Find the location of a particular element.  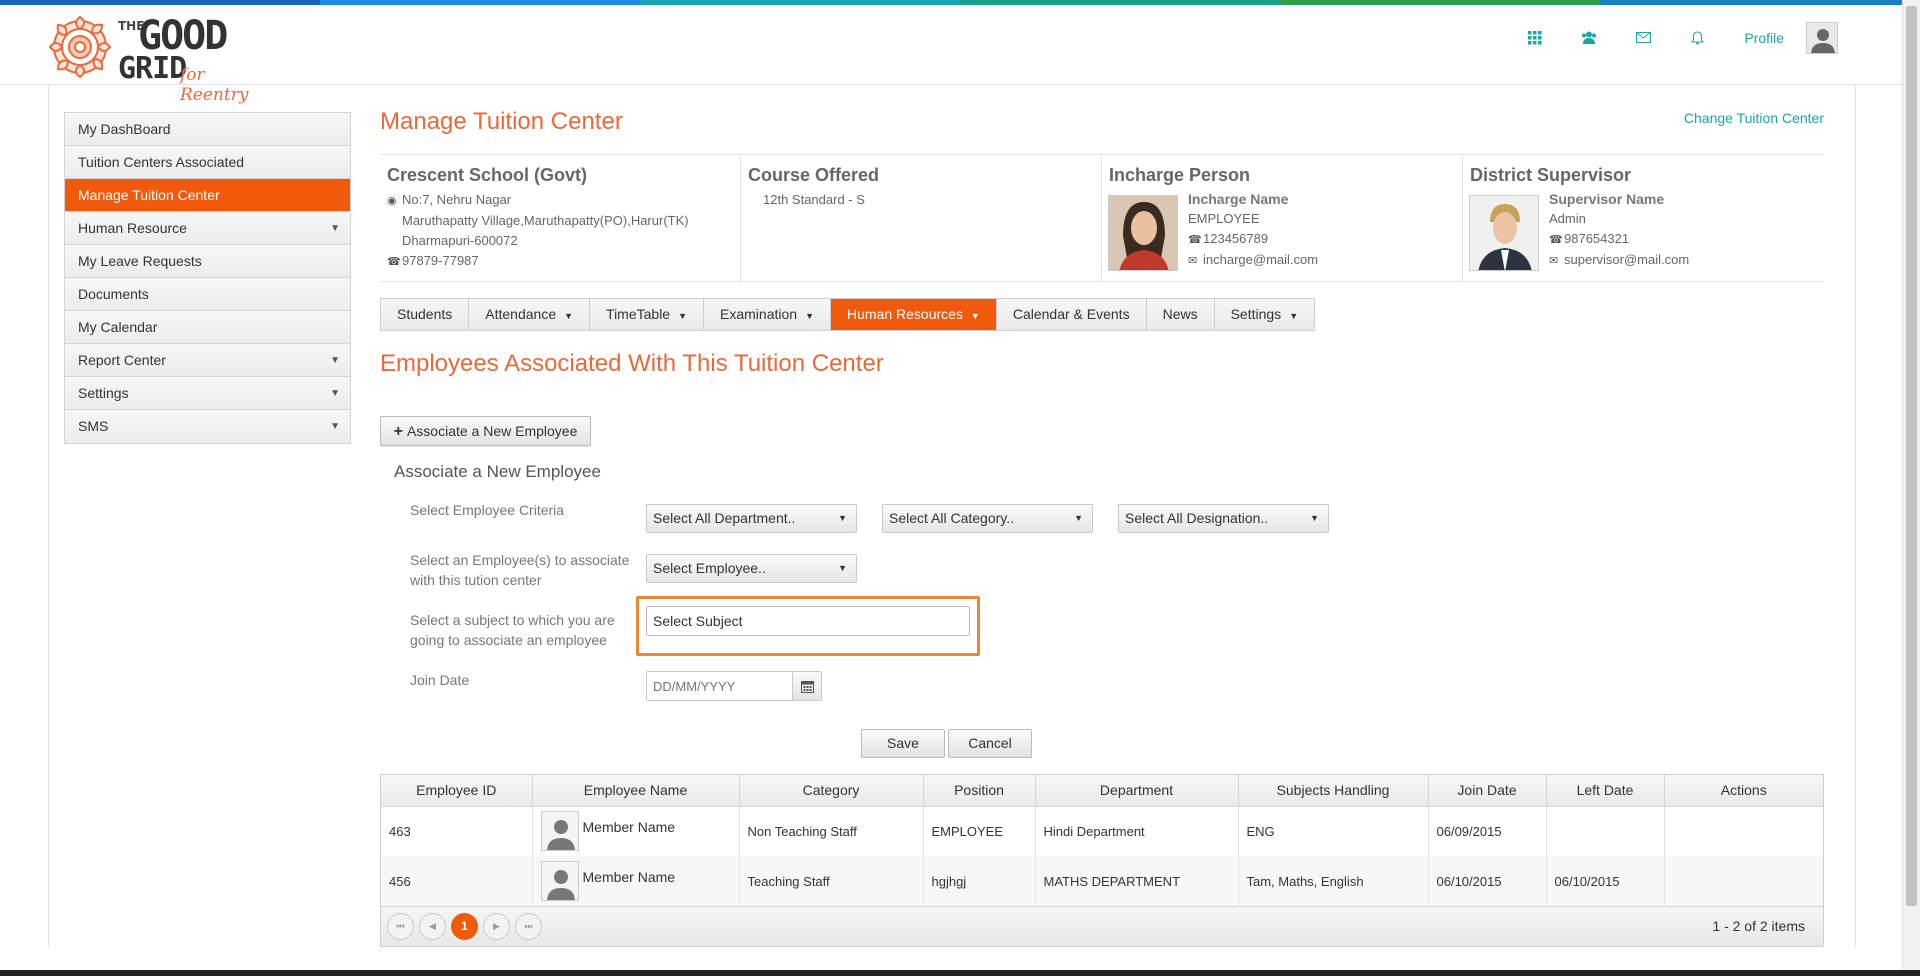

scrollbar-thumb is located at coordinates (1911, 456).